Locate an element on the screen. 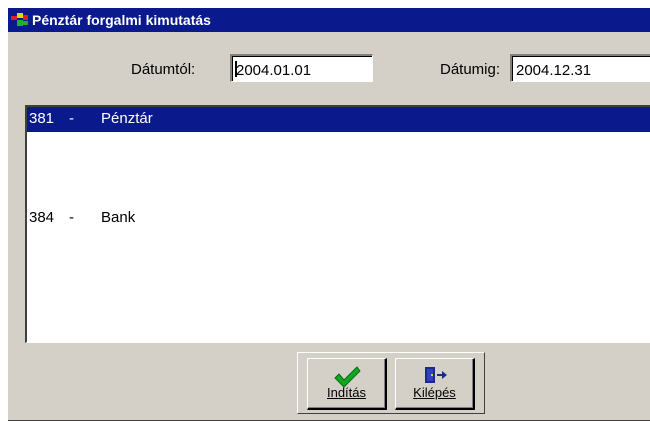 The width and height of the screenshot is (650, 421). account-code: 381 is located at coordinates (42, 118).